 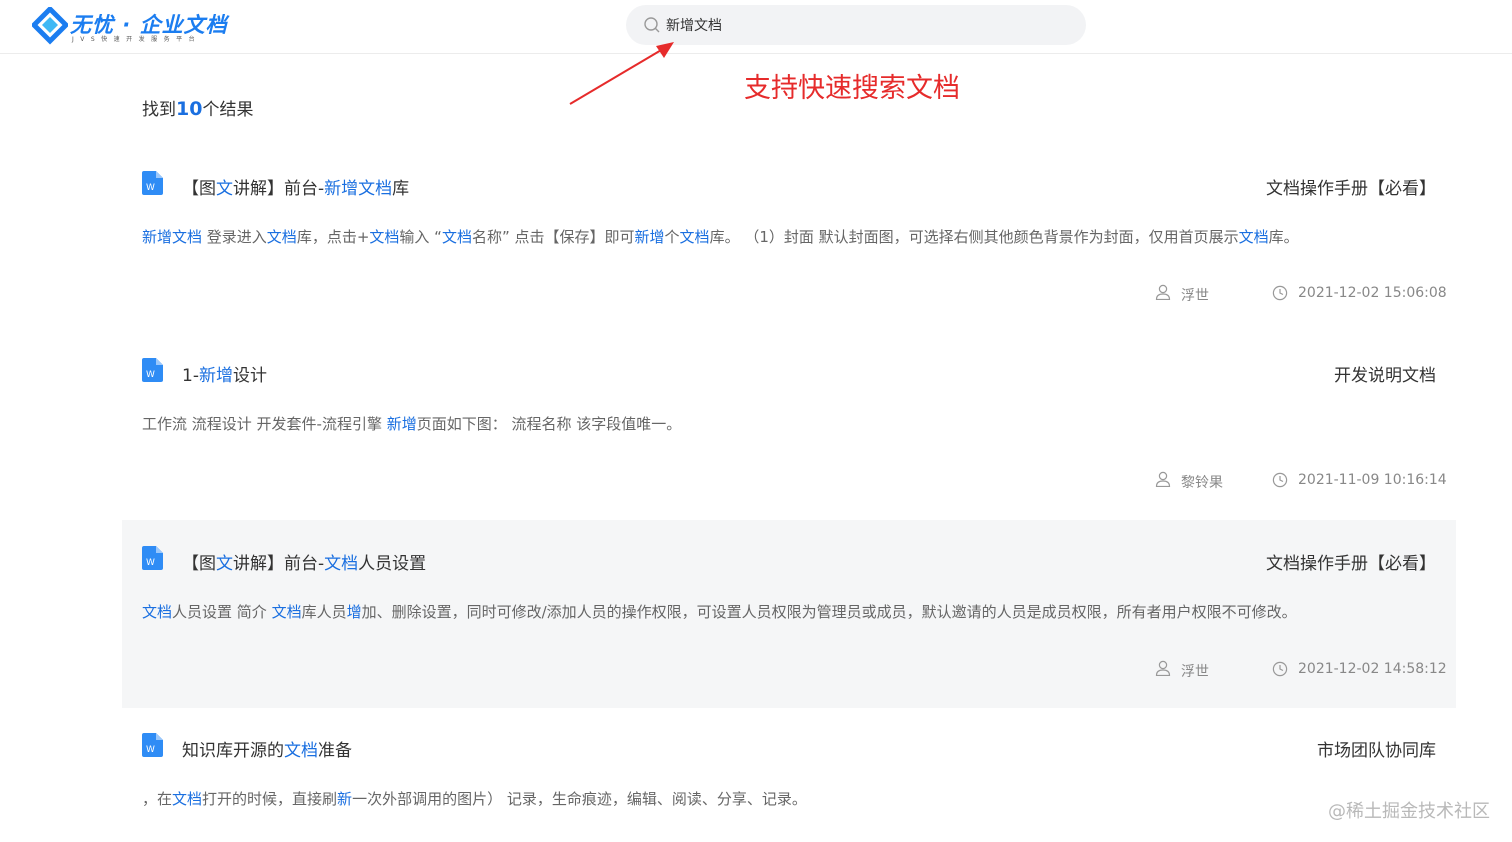 What do you see at coordinates (1283, 237) in the screenshot?
I see `text-segment: 库。` at bounding box center [1283, 237].